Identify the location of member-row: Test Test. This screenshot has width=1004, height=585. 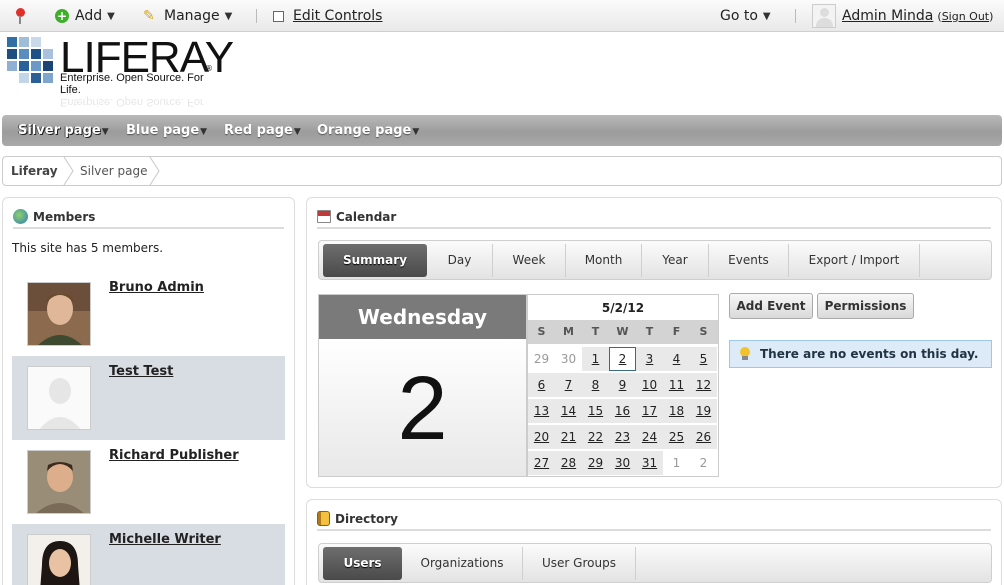
(148, 398).